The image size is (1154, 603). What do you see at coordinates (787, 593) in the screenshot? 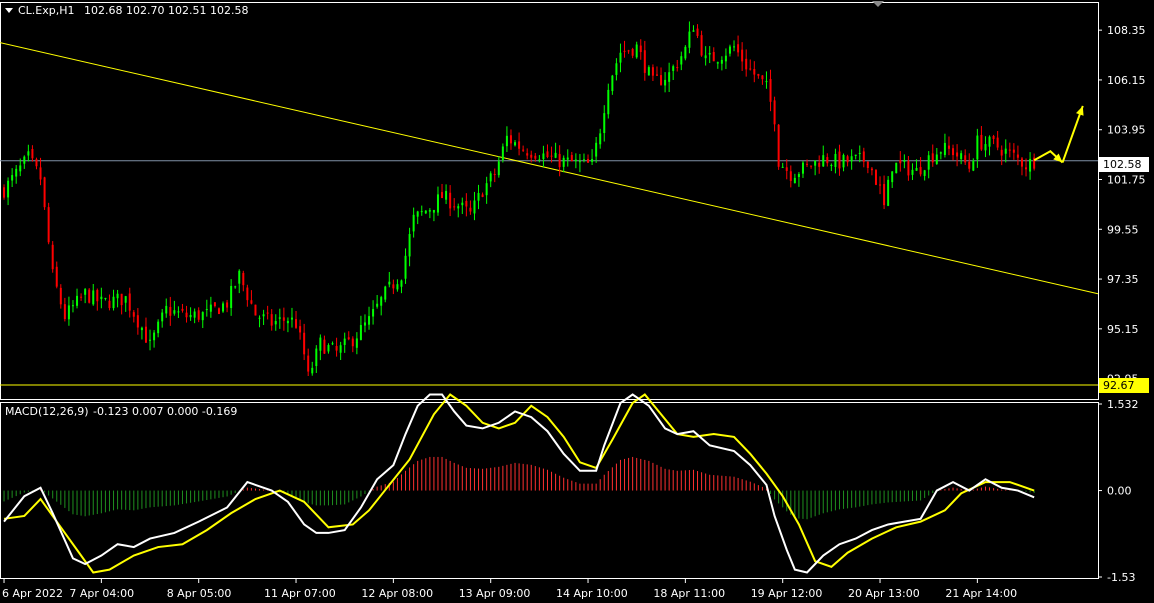
I see `time-axis-tick-label: 19 Apr 12:00` at bounding box center [787, 593].